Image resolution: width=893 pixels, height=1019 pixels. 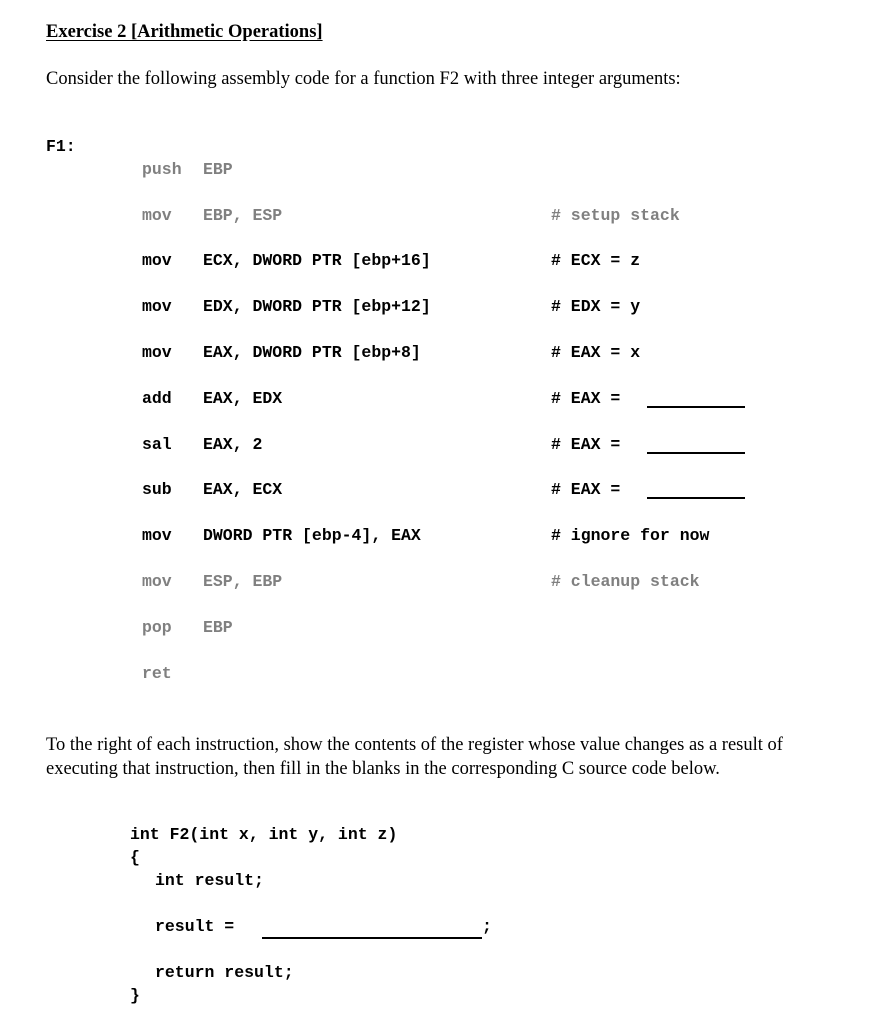 I want to click on c-close-brace: }, so click(x=135, y=995).